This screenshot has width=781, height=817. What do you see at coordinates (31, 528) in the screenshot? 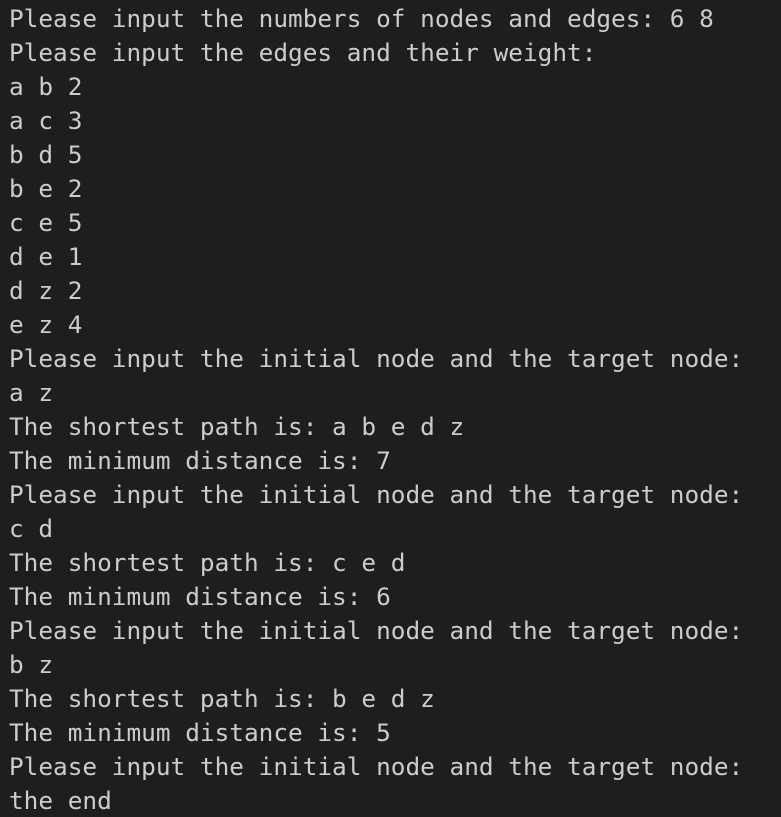
I see `query-input-line: c d` at bounding box center [31, 528].